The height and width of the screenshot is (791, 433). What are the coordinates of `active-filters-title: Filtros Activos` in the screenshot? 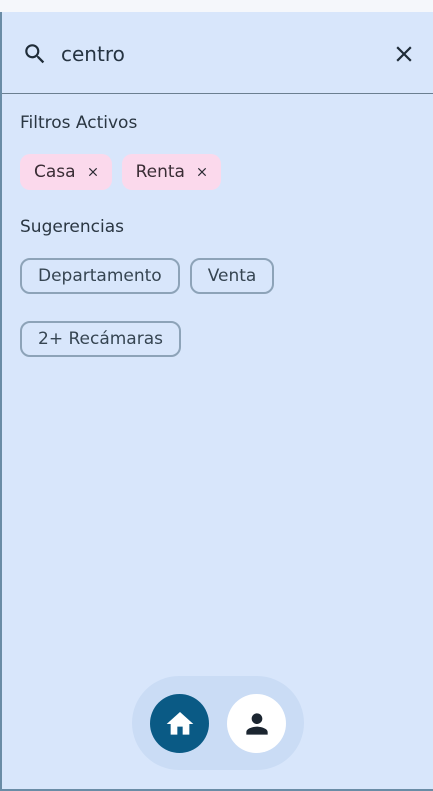 It's located at (79, 123).